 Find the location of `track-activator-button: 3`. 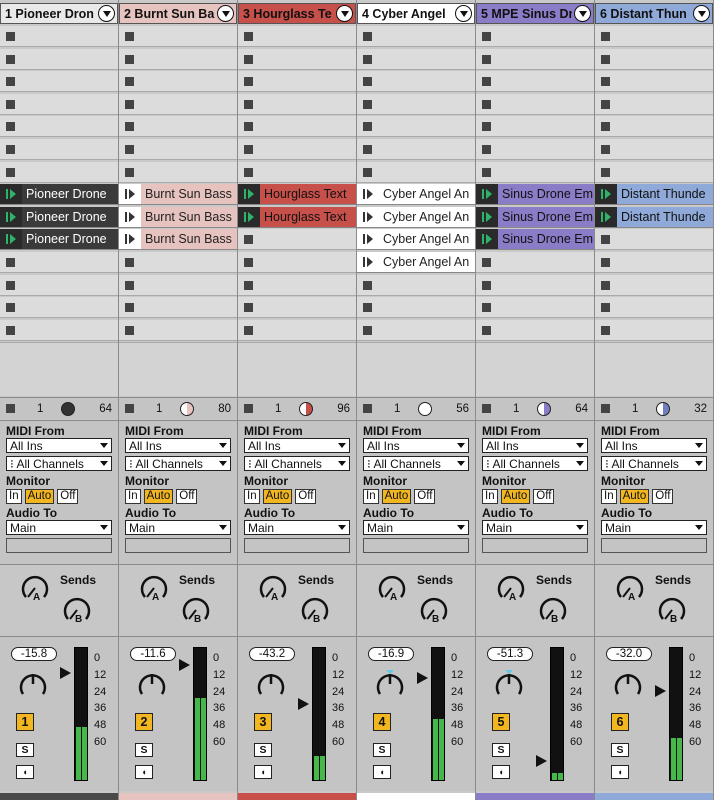

track-activator-button: 3 is located at coordinates (263, 722).